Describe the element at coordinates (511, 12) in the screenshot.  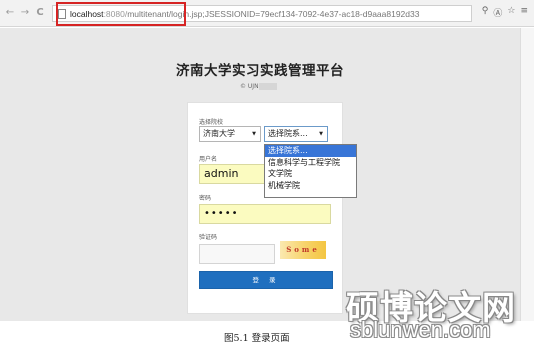
I see `star-icon: ☆` at that location.